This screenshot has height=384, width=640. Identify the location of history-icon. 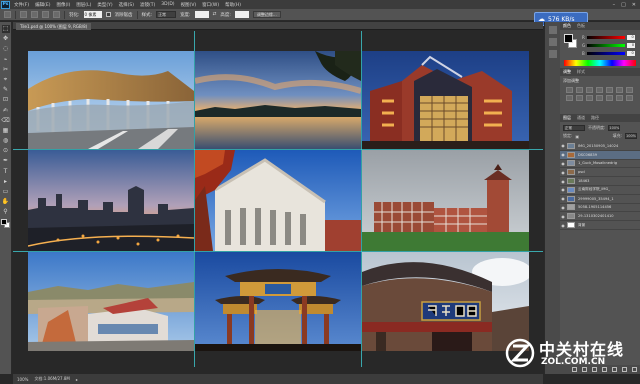
(552, 30).